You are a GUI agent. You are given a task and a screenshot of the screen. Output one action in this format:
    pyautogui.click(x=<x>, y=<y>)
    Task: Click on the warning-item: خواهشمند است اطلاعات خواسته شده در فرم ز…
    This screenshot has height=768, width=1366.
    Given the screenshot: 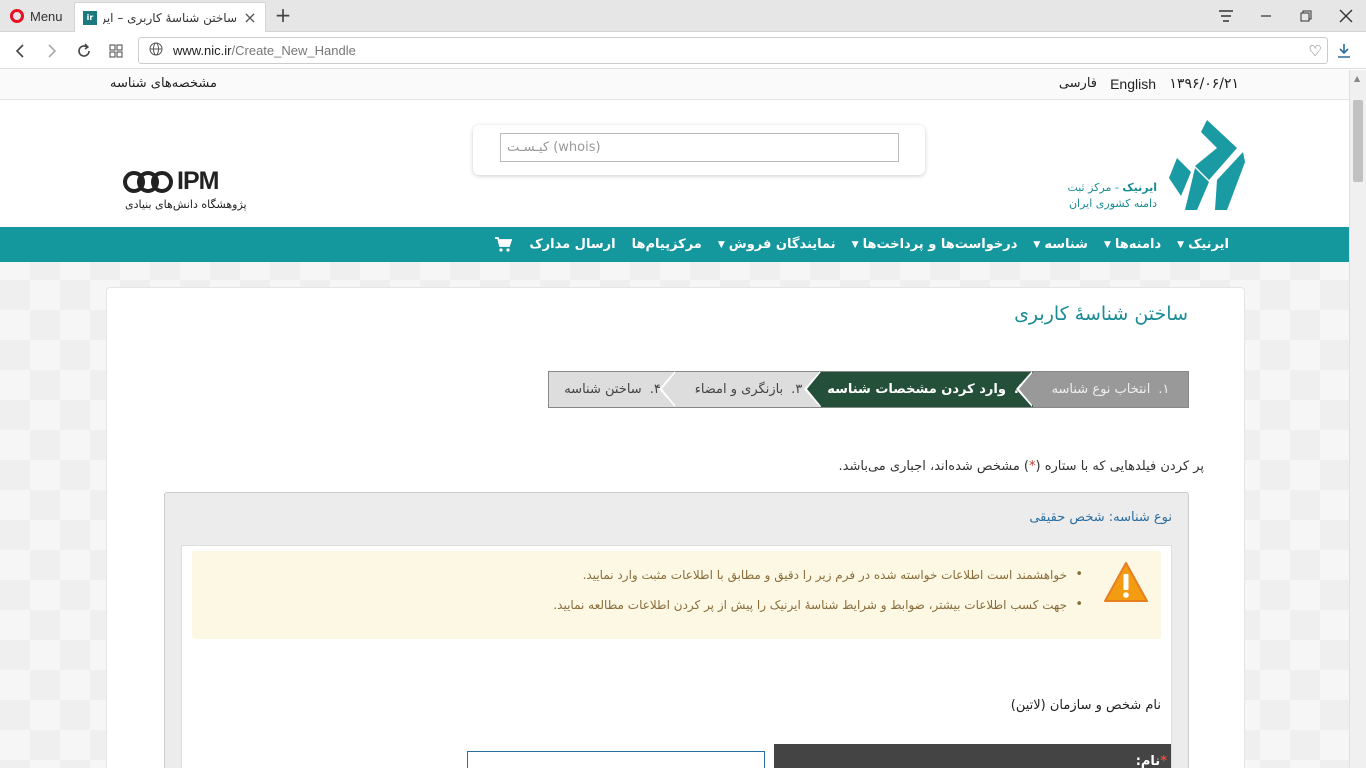 What is the action you would take?
    pyautogui.click(x=818, y=574)
    